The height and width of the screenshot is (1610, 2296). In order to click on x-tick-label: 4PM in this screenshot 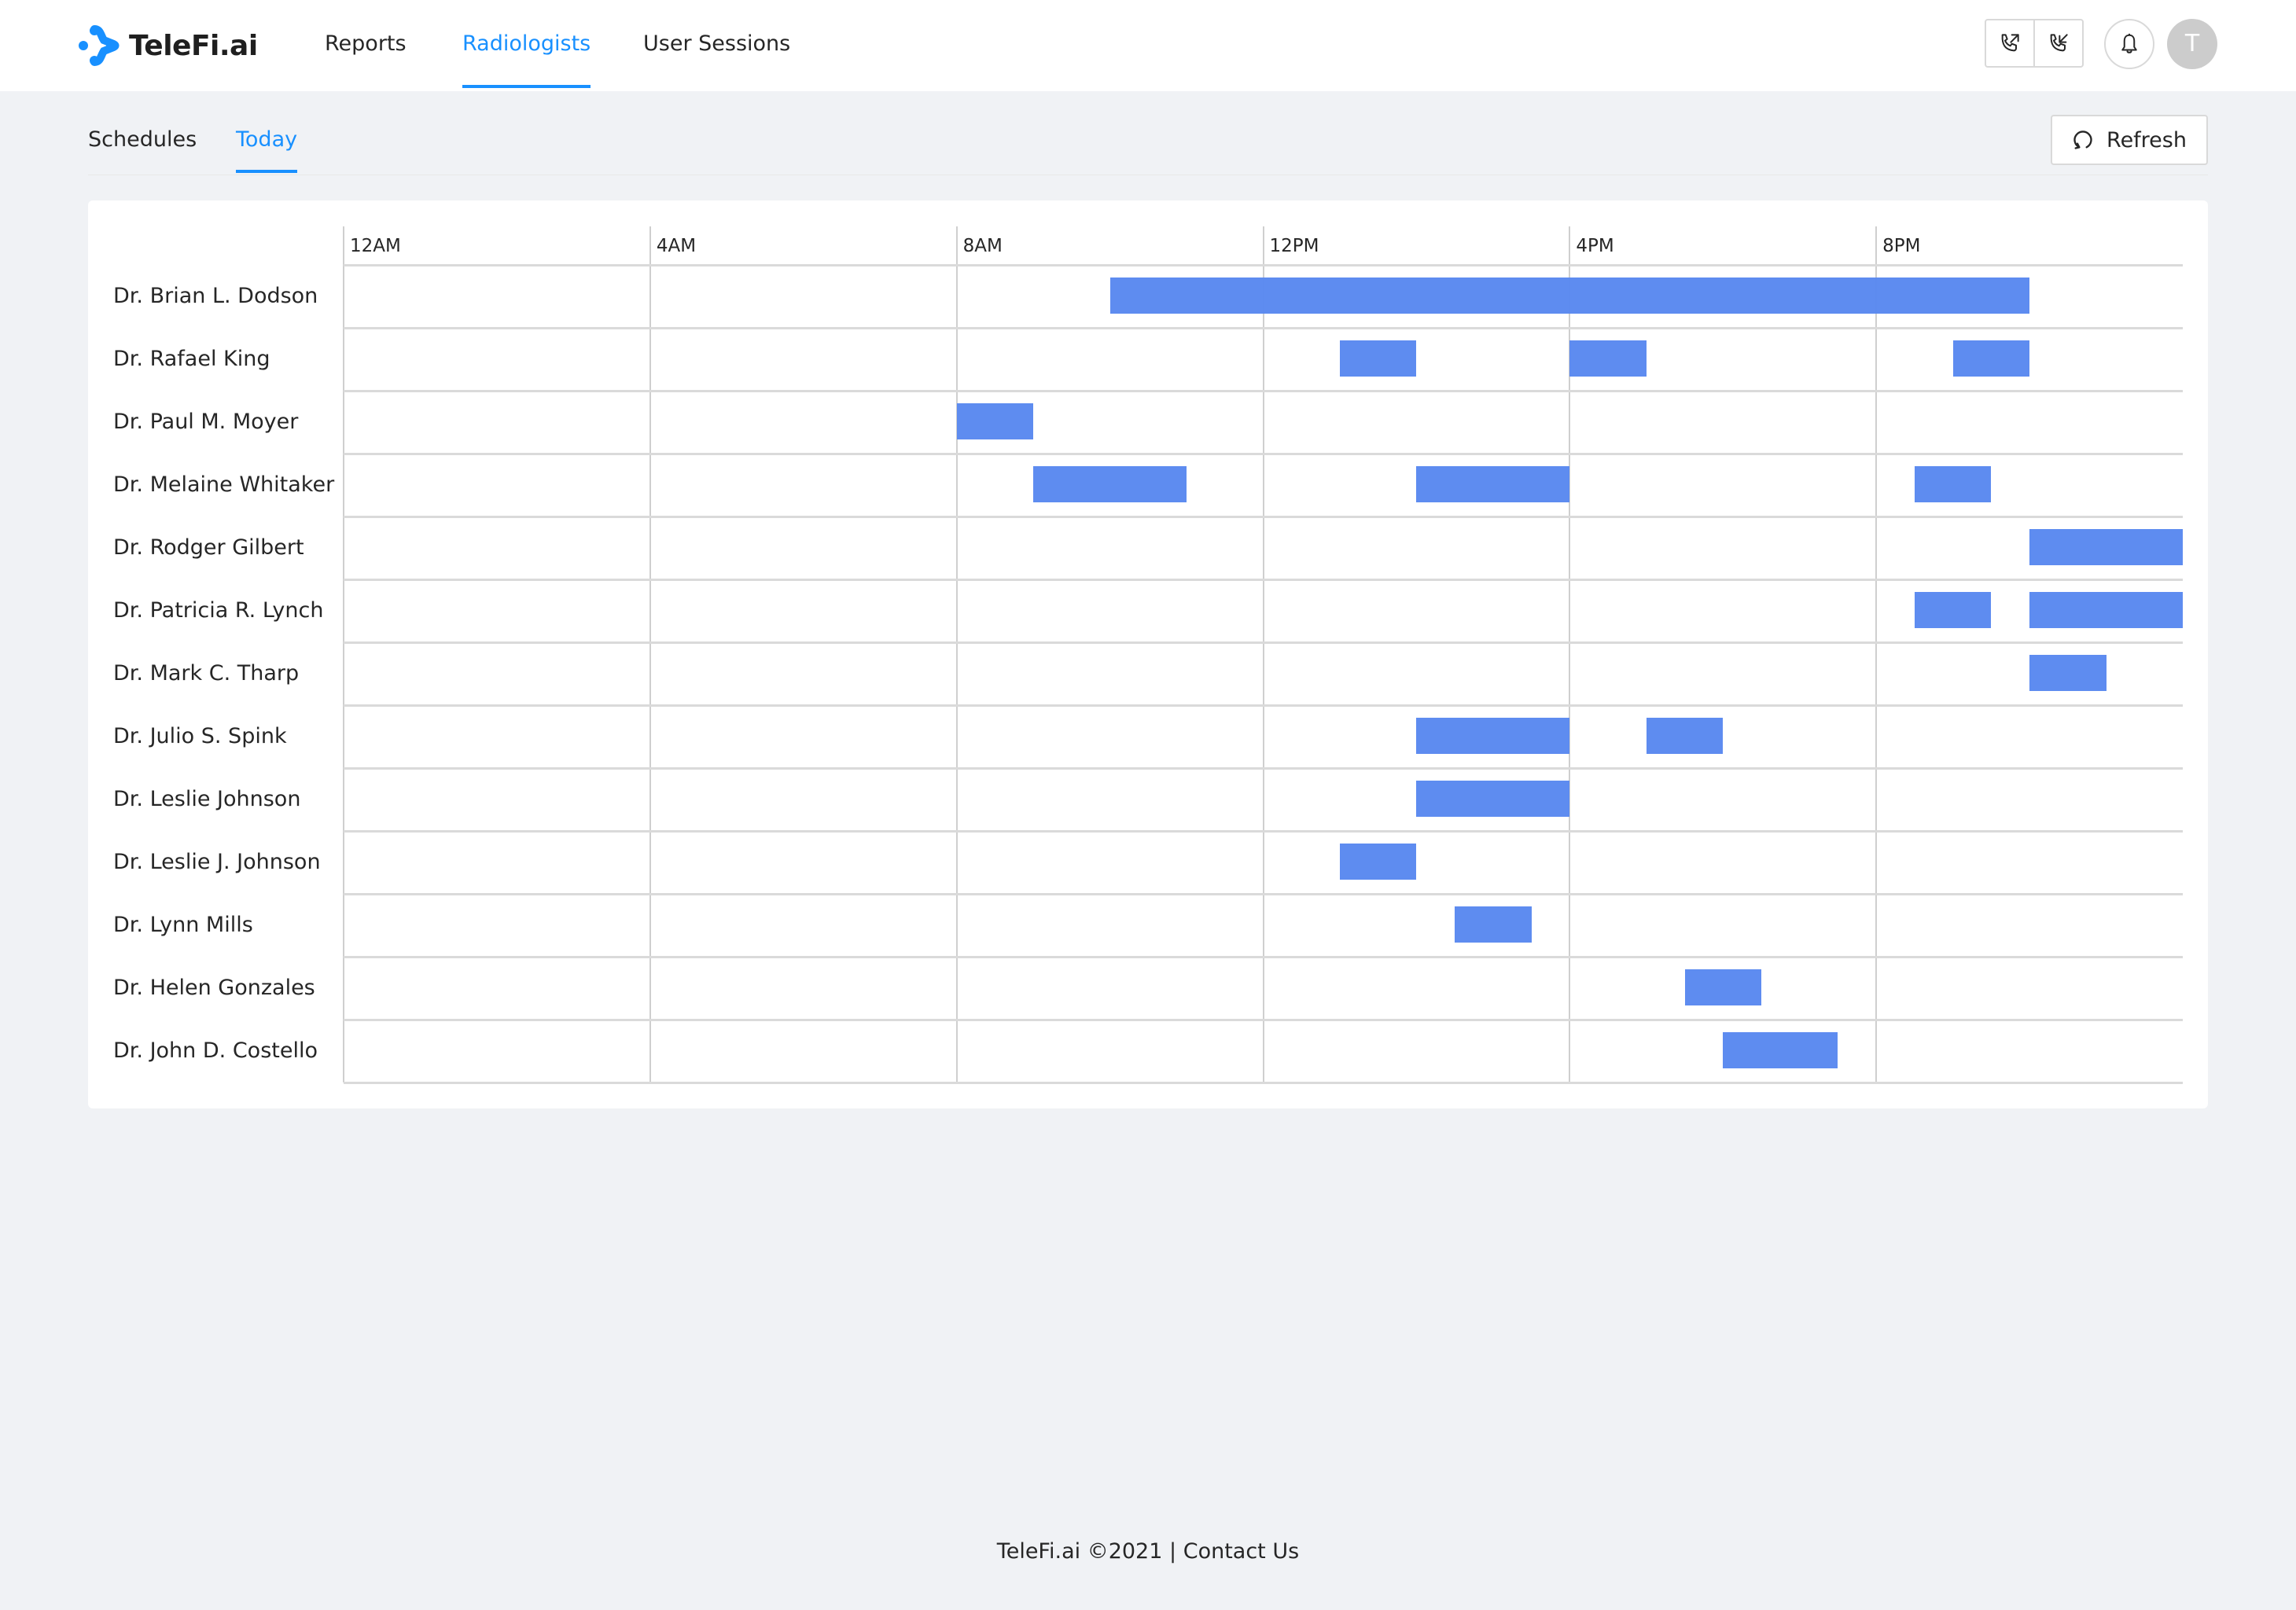, I will do `click(1595, 246)`.